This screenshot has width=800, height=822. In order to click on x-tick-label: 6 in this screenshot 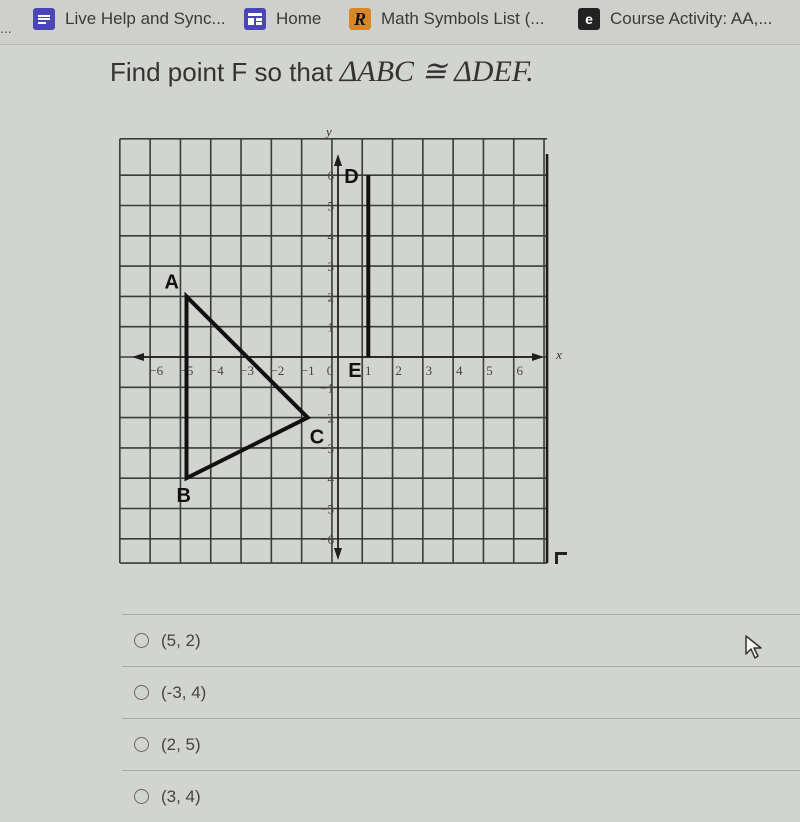, I will do `click(520, 370)`.